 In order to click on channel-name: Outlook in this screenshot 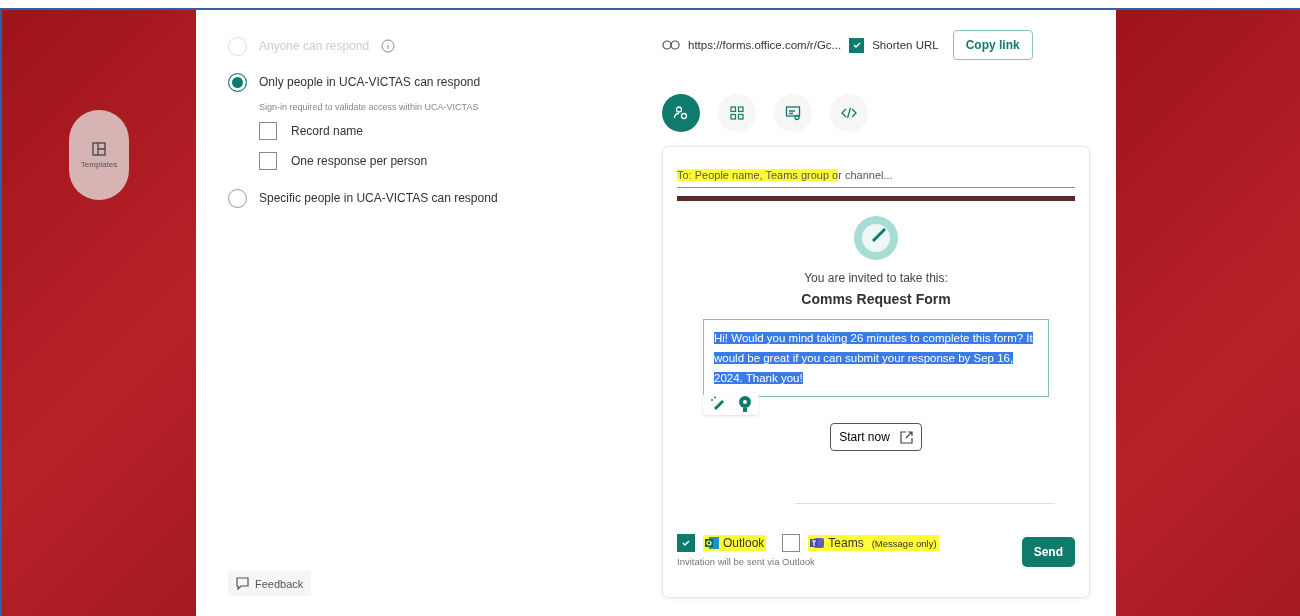, I will do `click(744, 543)`.